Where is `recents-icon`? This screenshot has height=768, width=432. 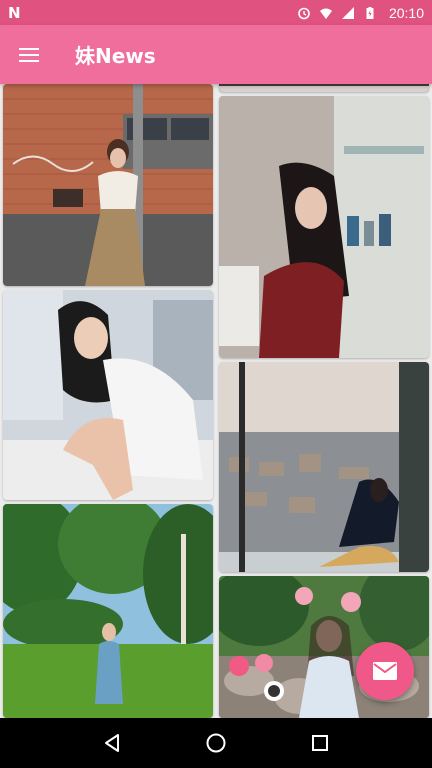 recents-icon is located at coordinates (320, 743).